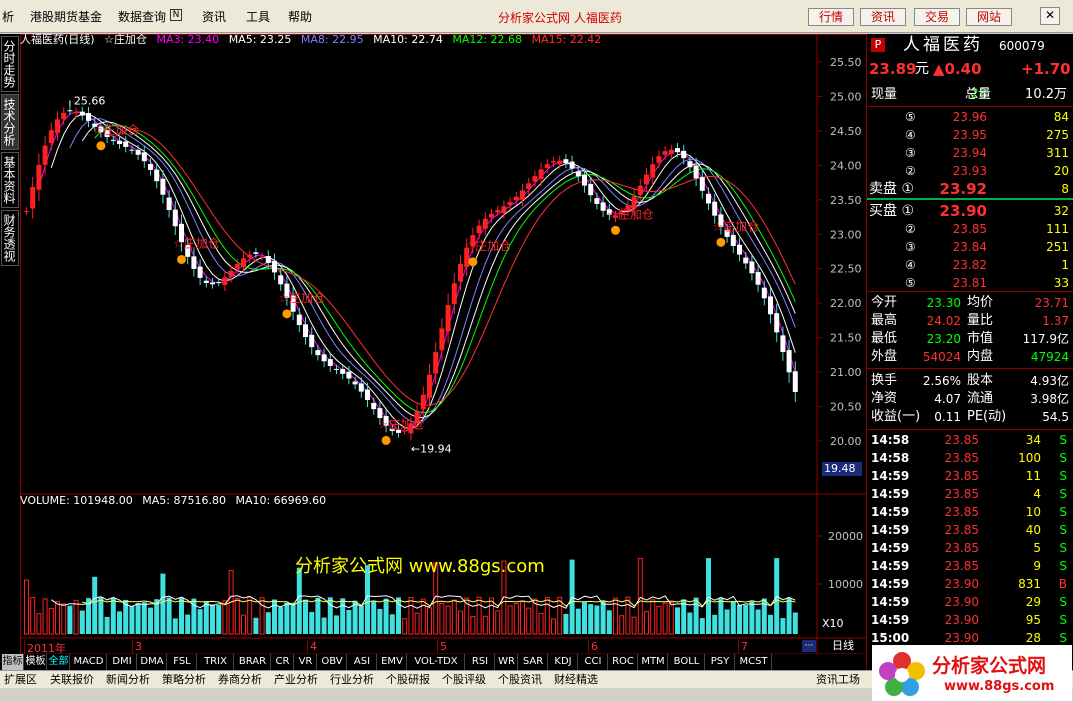 The image size is (1073, 702). What do you see at coordinates (720, 662) in the screenshot?
I see `indicator-tab: PSY` at bounding box center [720, 662].